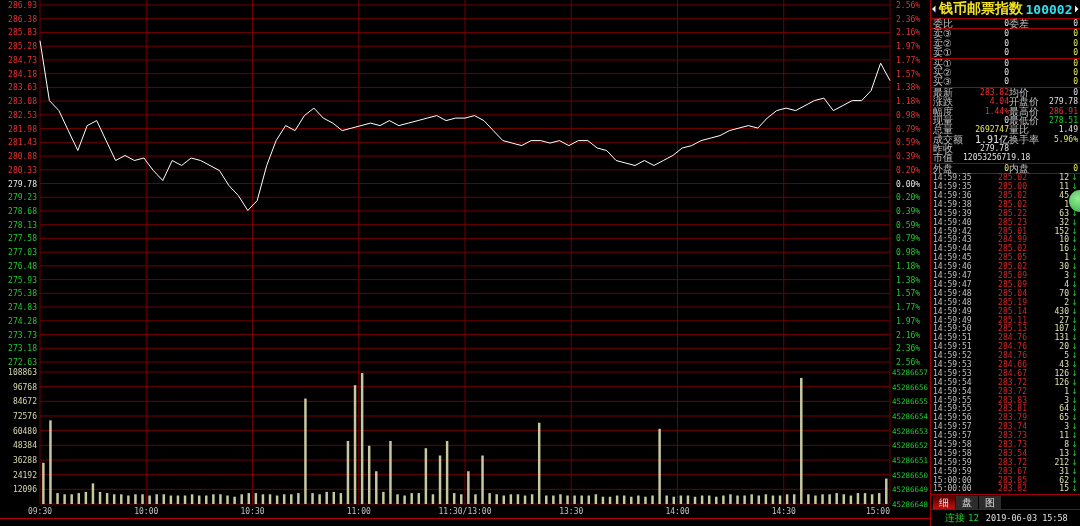  I want to click on tick-volume: 1, so click(1066, 258).